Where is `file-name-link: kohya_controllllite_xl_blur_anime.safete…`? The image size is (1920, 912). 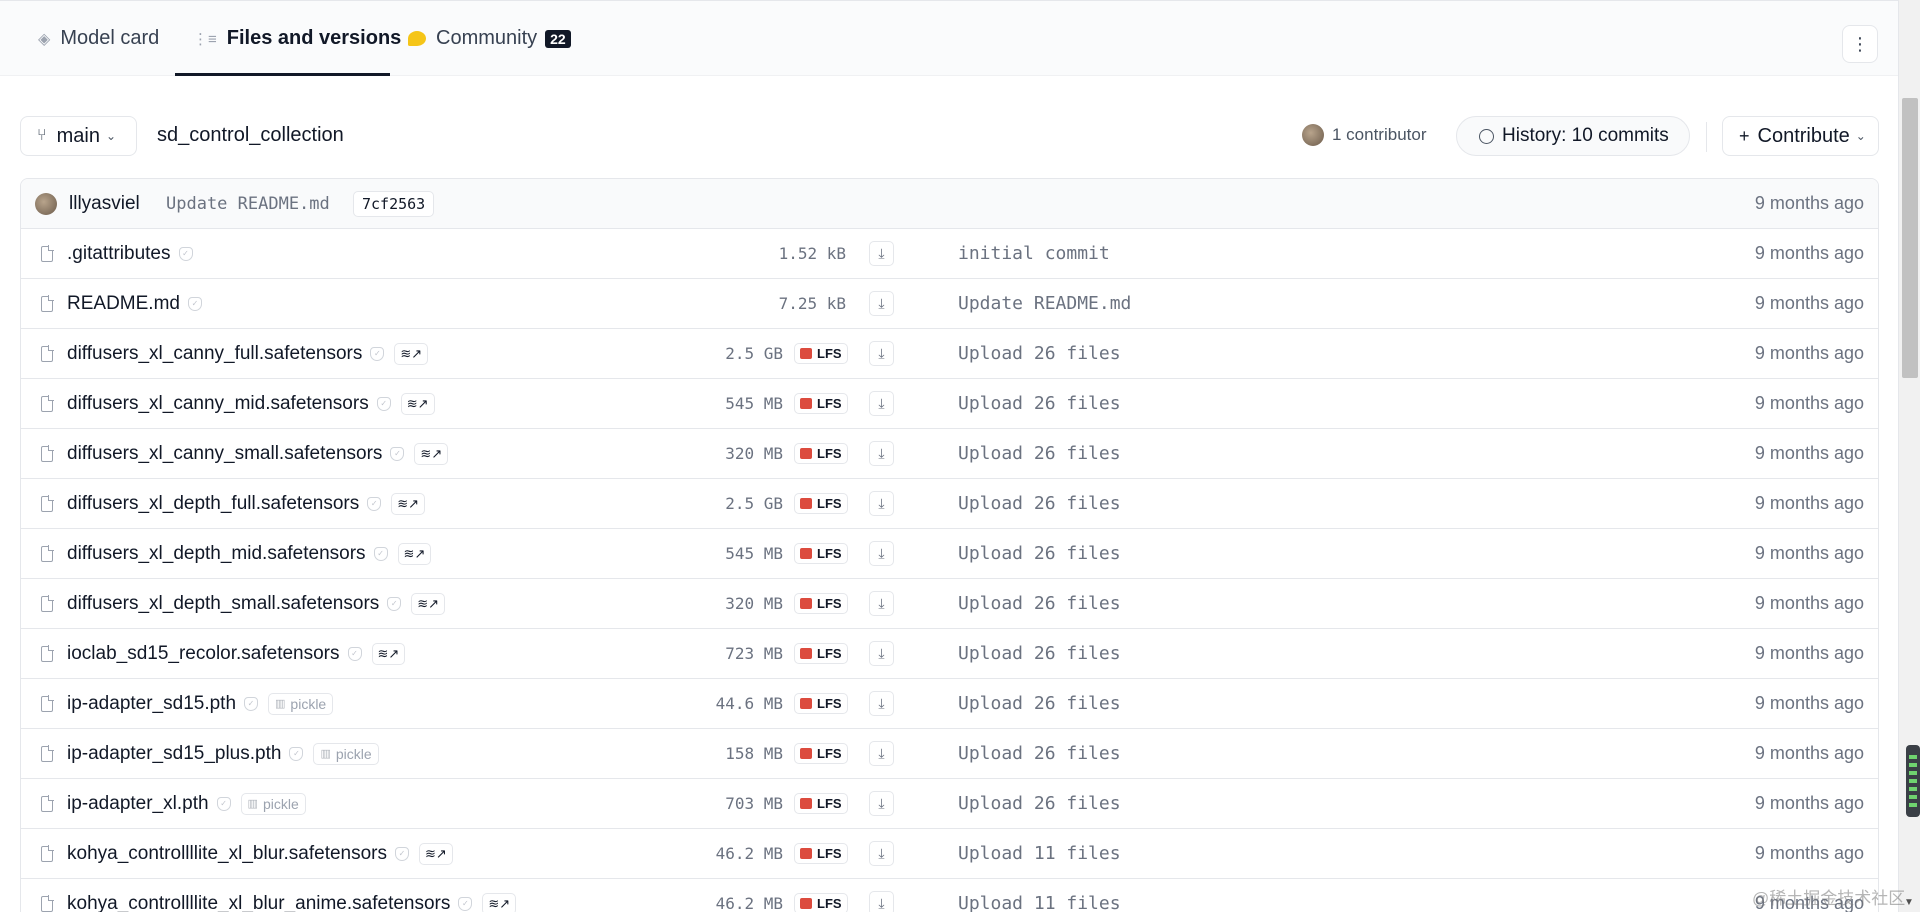
file-name-link: kohya_controllllite_xl_blur_anime.safete… is located at coordinates (258, 902).